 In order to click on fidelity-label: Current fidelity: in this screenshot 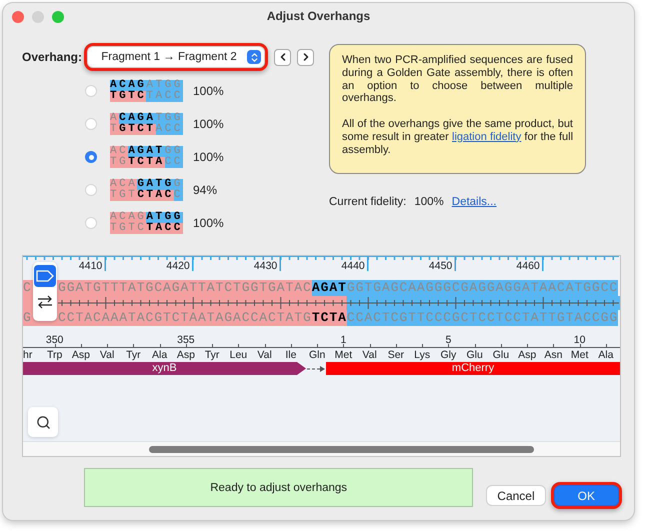, I will do `click(367, 202)`.